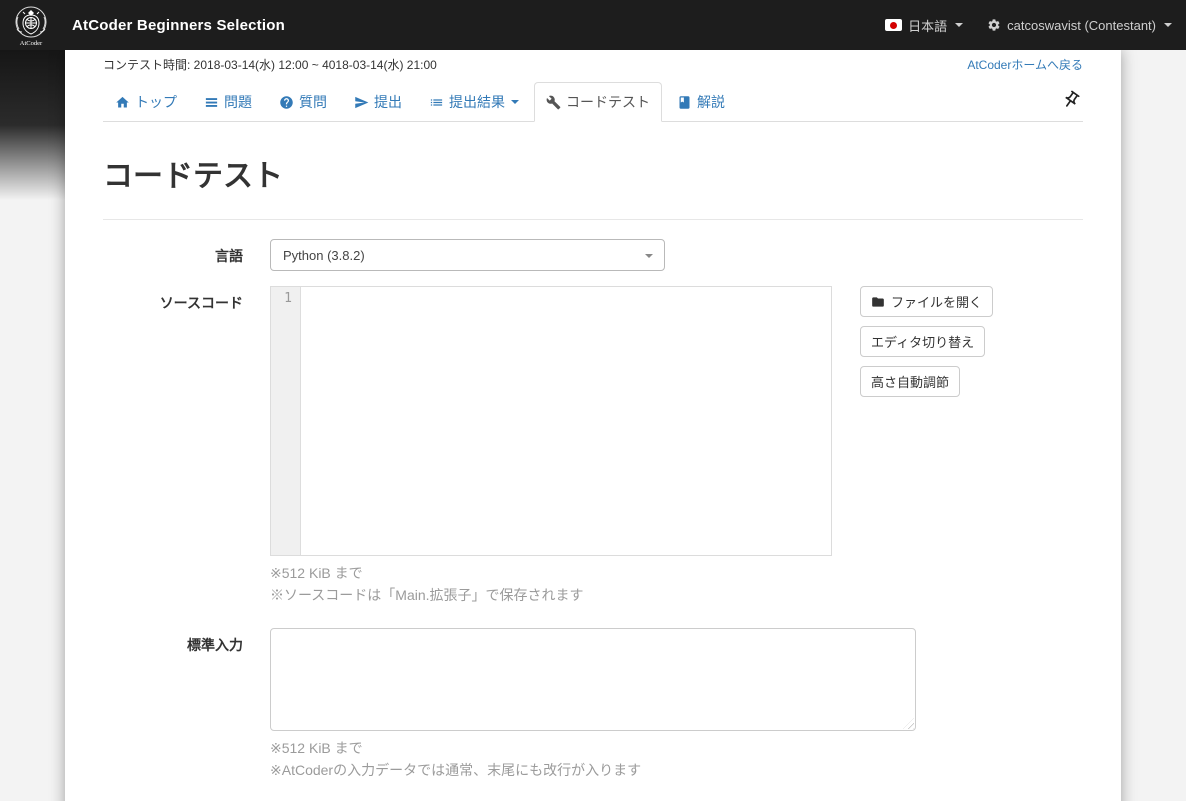 The image size is (1186, 801). I want to click on back-to-home-link: AtCoderホームへ戻る, so click(1025, 64).